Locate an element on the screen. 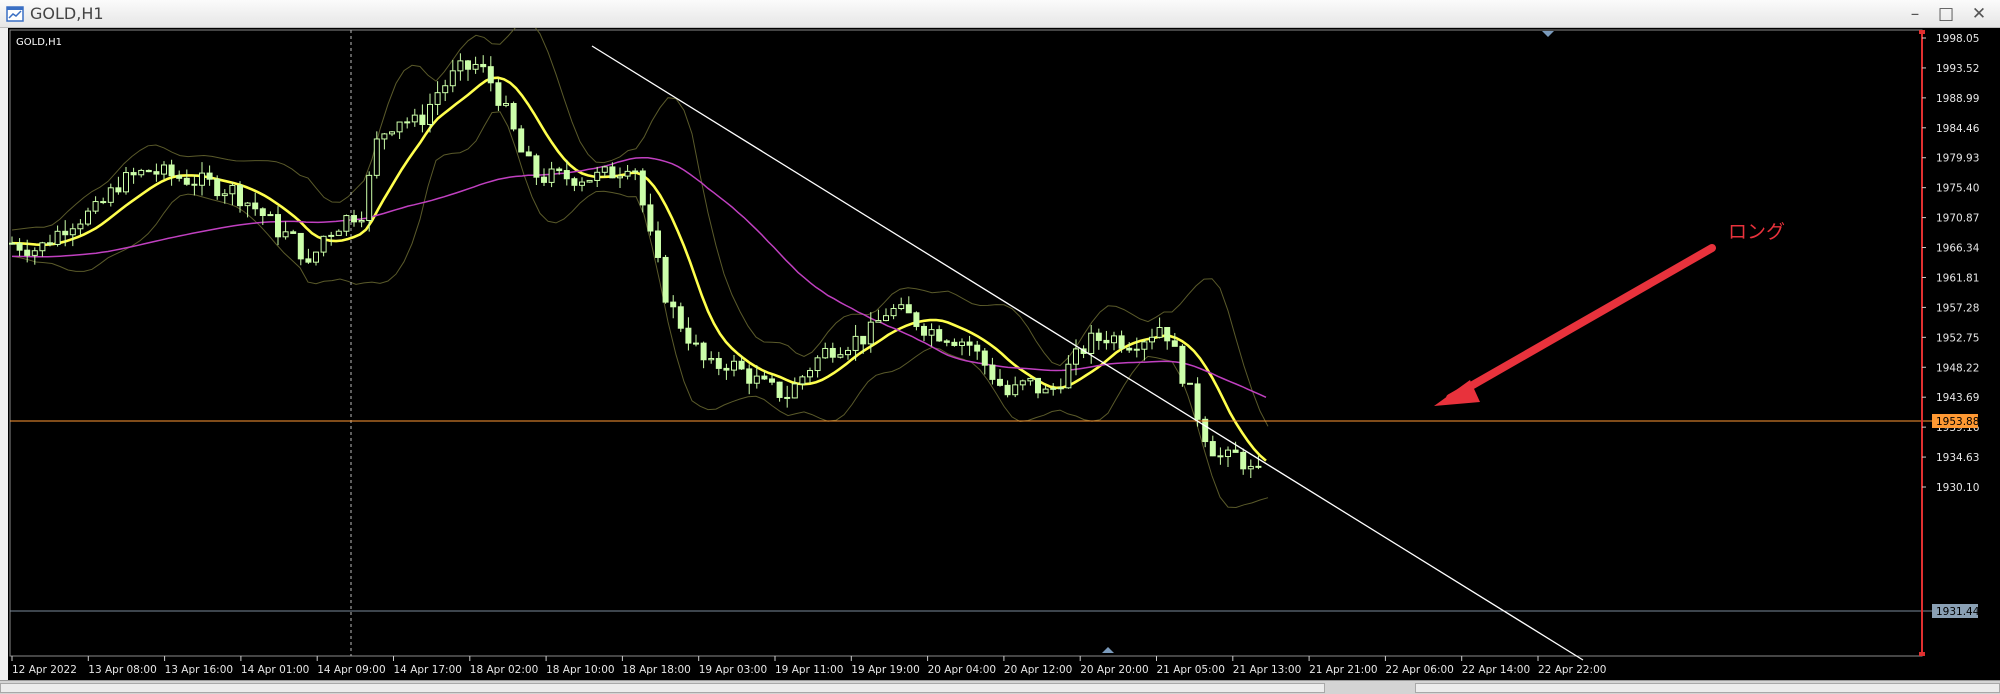 The height and width of the screenshot is (694, 2000). time-tick-label: 19 Apr 03:00 is located at coordinates (733, 670).